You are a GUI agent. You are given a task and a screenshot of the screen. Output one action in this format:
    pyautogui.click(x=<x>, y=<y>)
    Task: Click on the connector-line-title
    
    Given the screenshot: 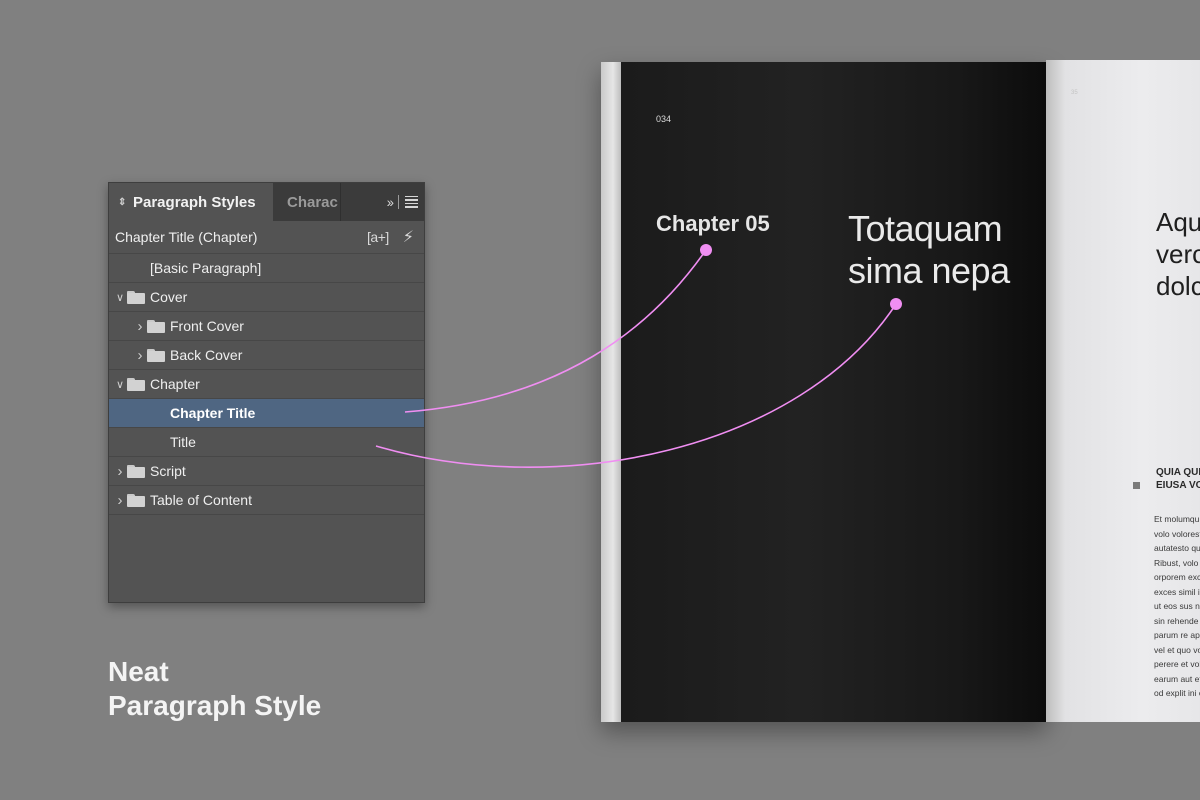 What is the action you would take?
    pyautogui.click(x=636, y=385)
    